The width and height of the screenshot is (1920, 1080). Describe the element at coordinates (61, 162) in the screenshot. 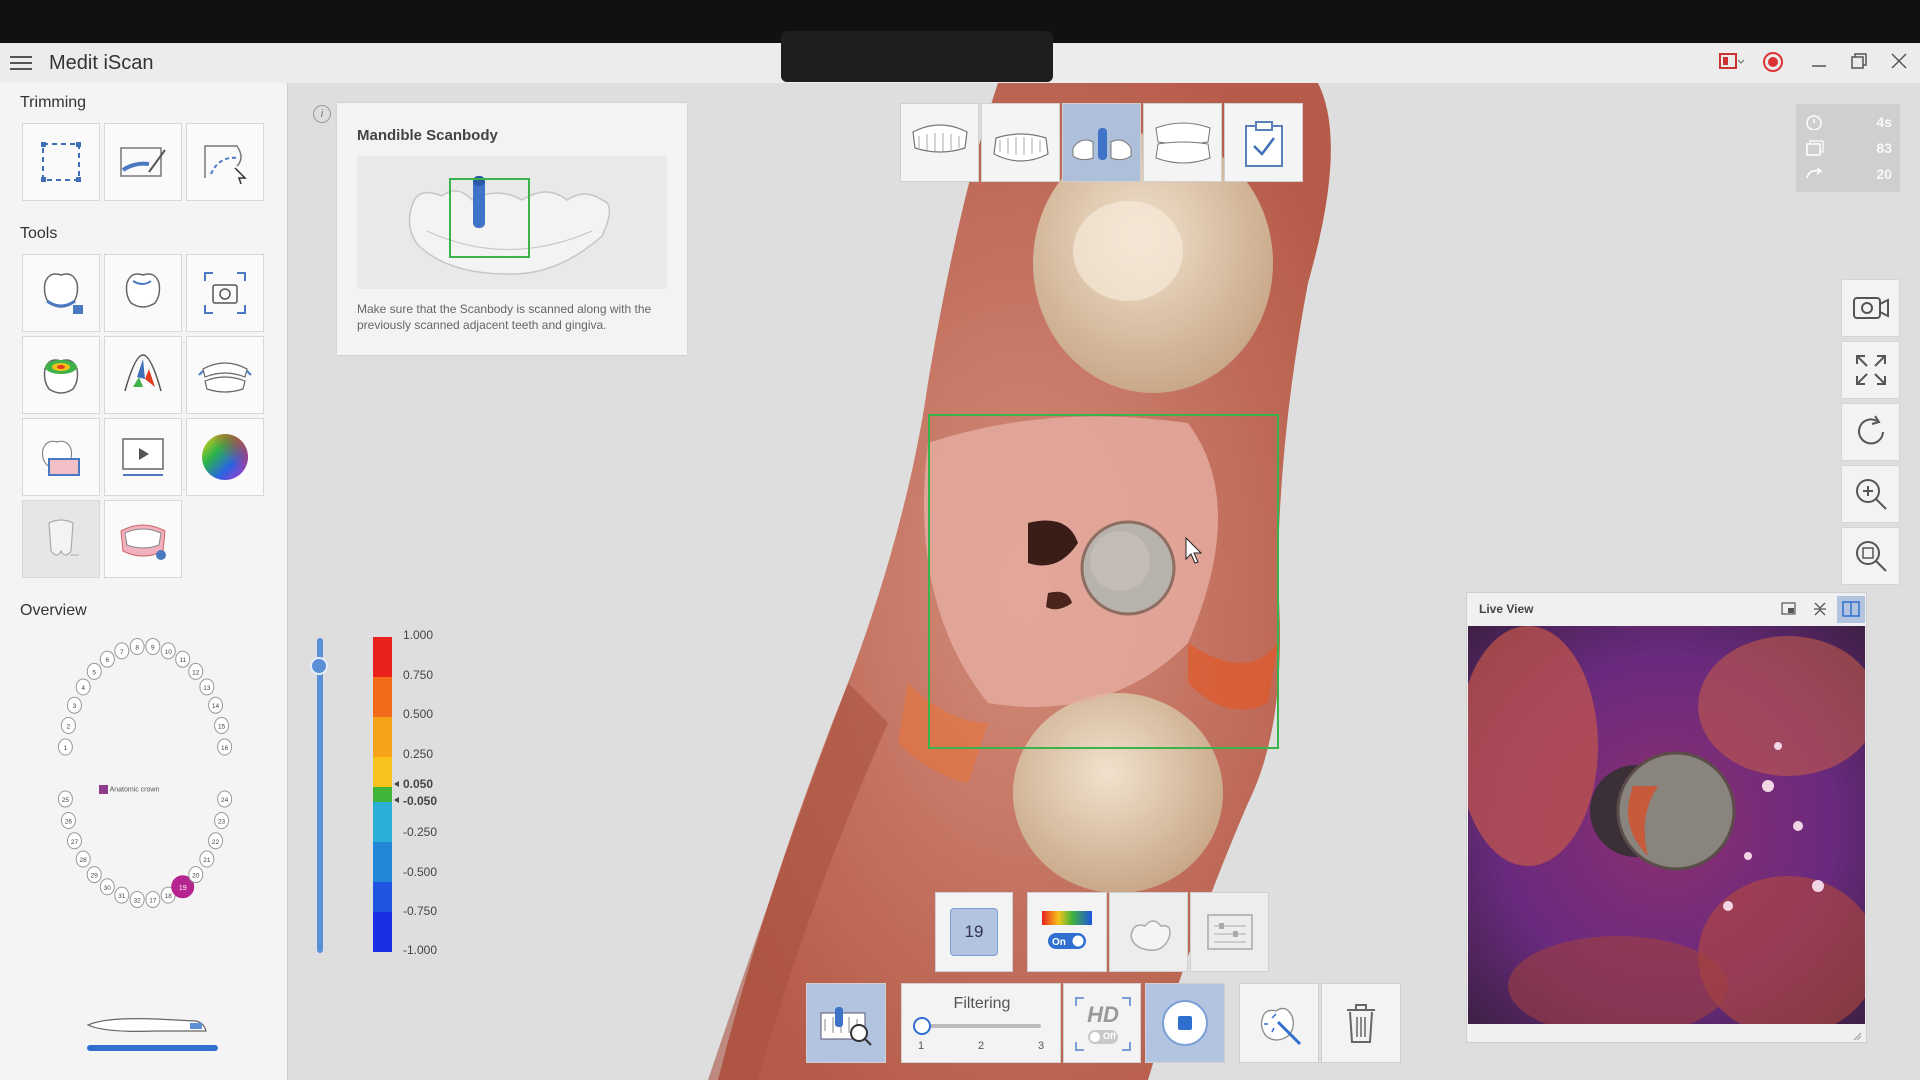

I see `trim-rect-button` at that location.